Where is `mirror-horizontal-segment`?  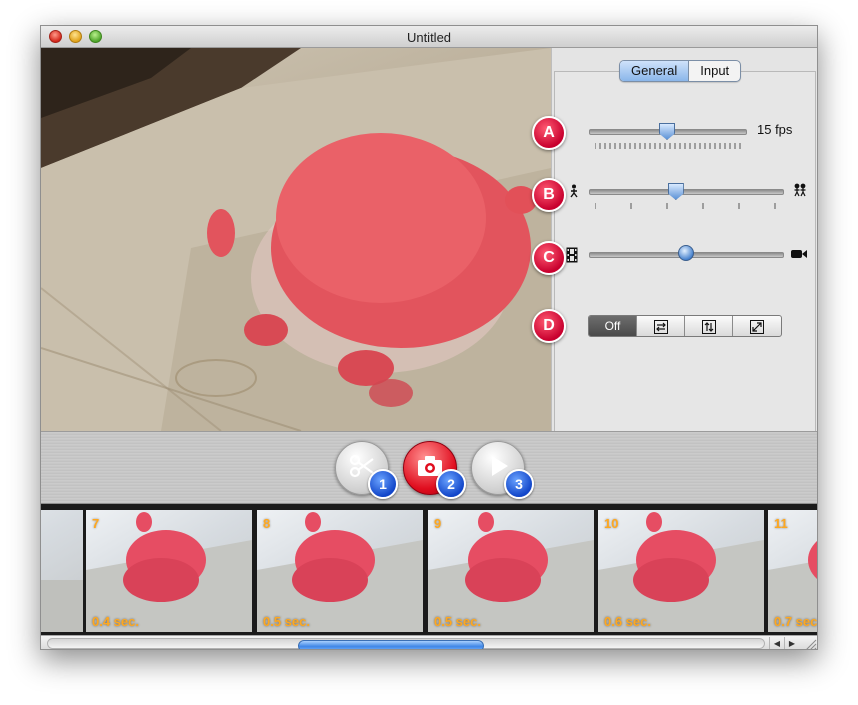 mirror-horizontal-segment is located at coordinates (661, 326).